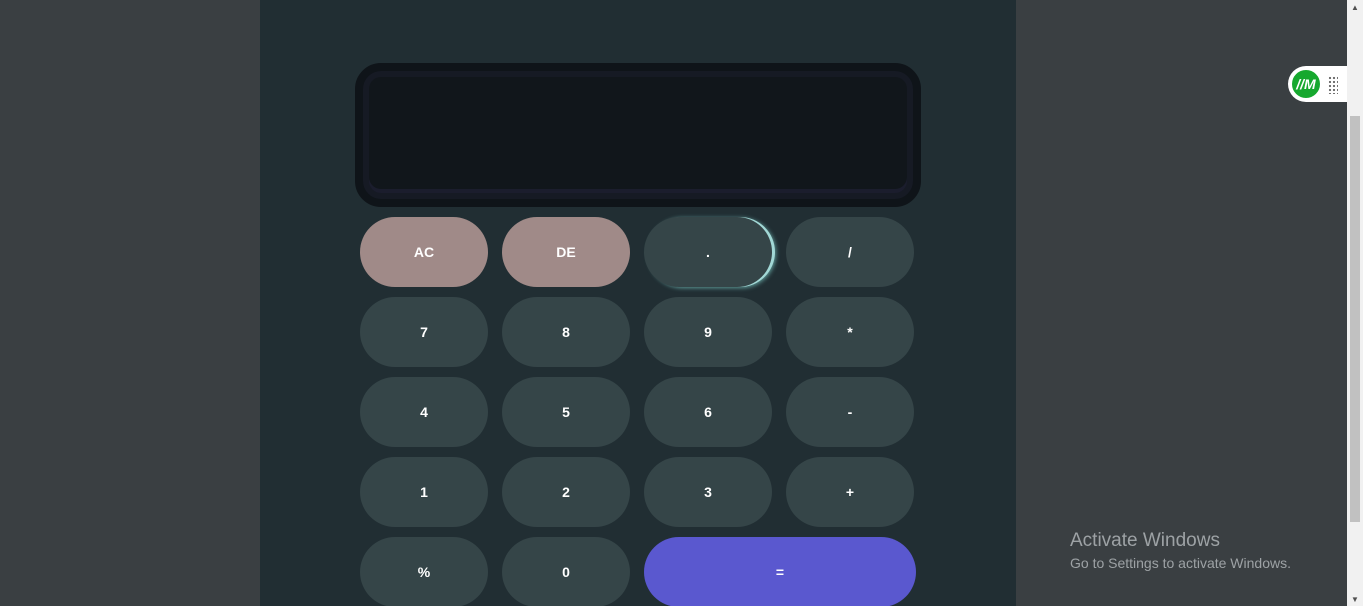  What do you see at coordinates (566, 412) in the screenshot?
I see `digit-5-button: 5` at bounding box center [566, 412].